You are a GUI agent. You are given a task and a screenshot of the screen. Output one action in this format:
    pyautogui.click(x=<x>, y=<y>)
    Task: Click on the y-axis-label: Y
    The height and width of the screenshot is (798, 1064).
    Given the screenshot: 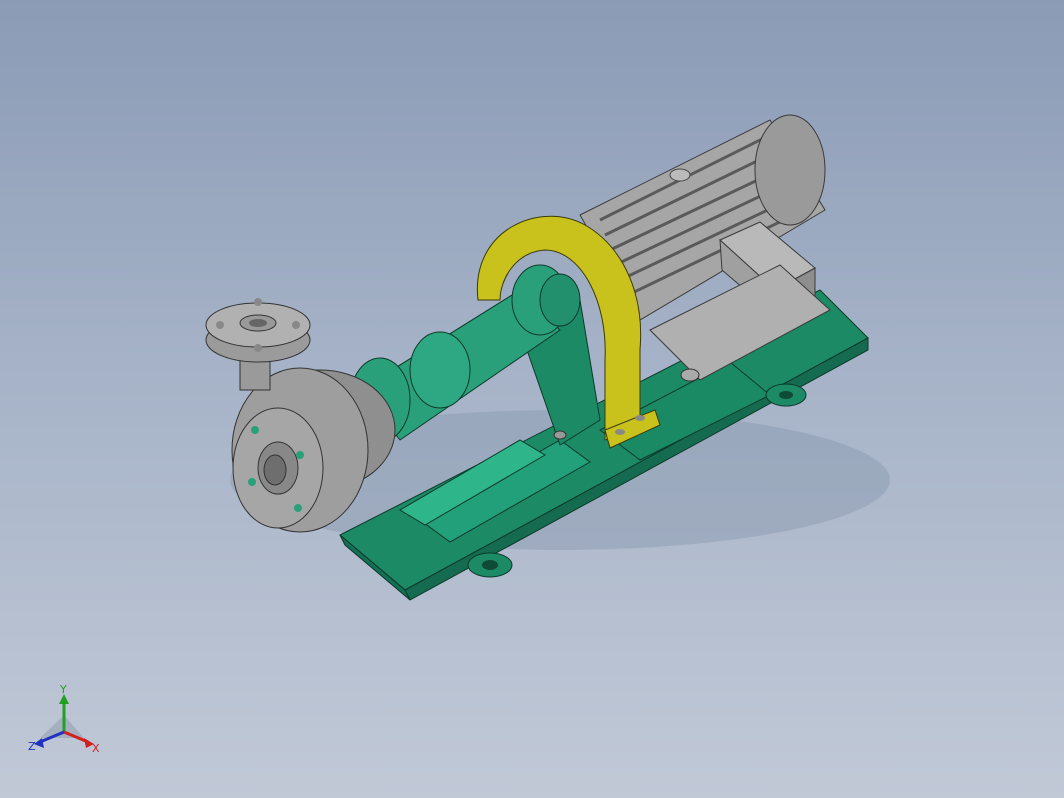 What is the action you would take?
    pyautogui.click(x=63, y=689)
    